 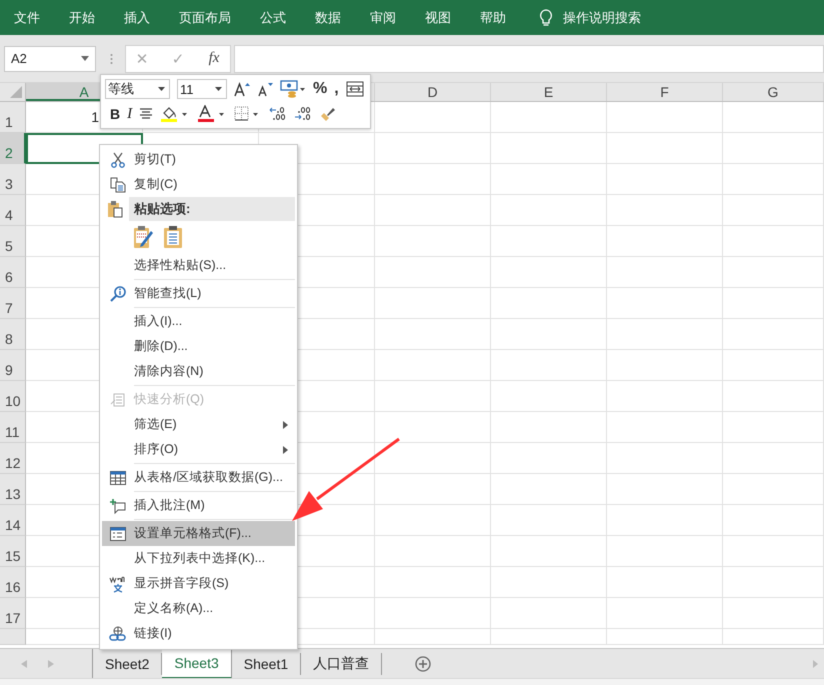 What do you see at coordinates (13, 241) in the screenshot?
I see `row-header: 5` at bounding box center [13, 241].